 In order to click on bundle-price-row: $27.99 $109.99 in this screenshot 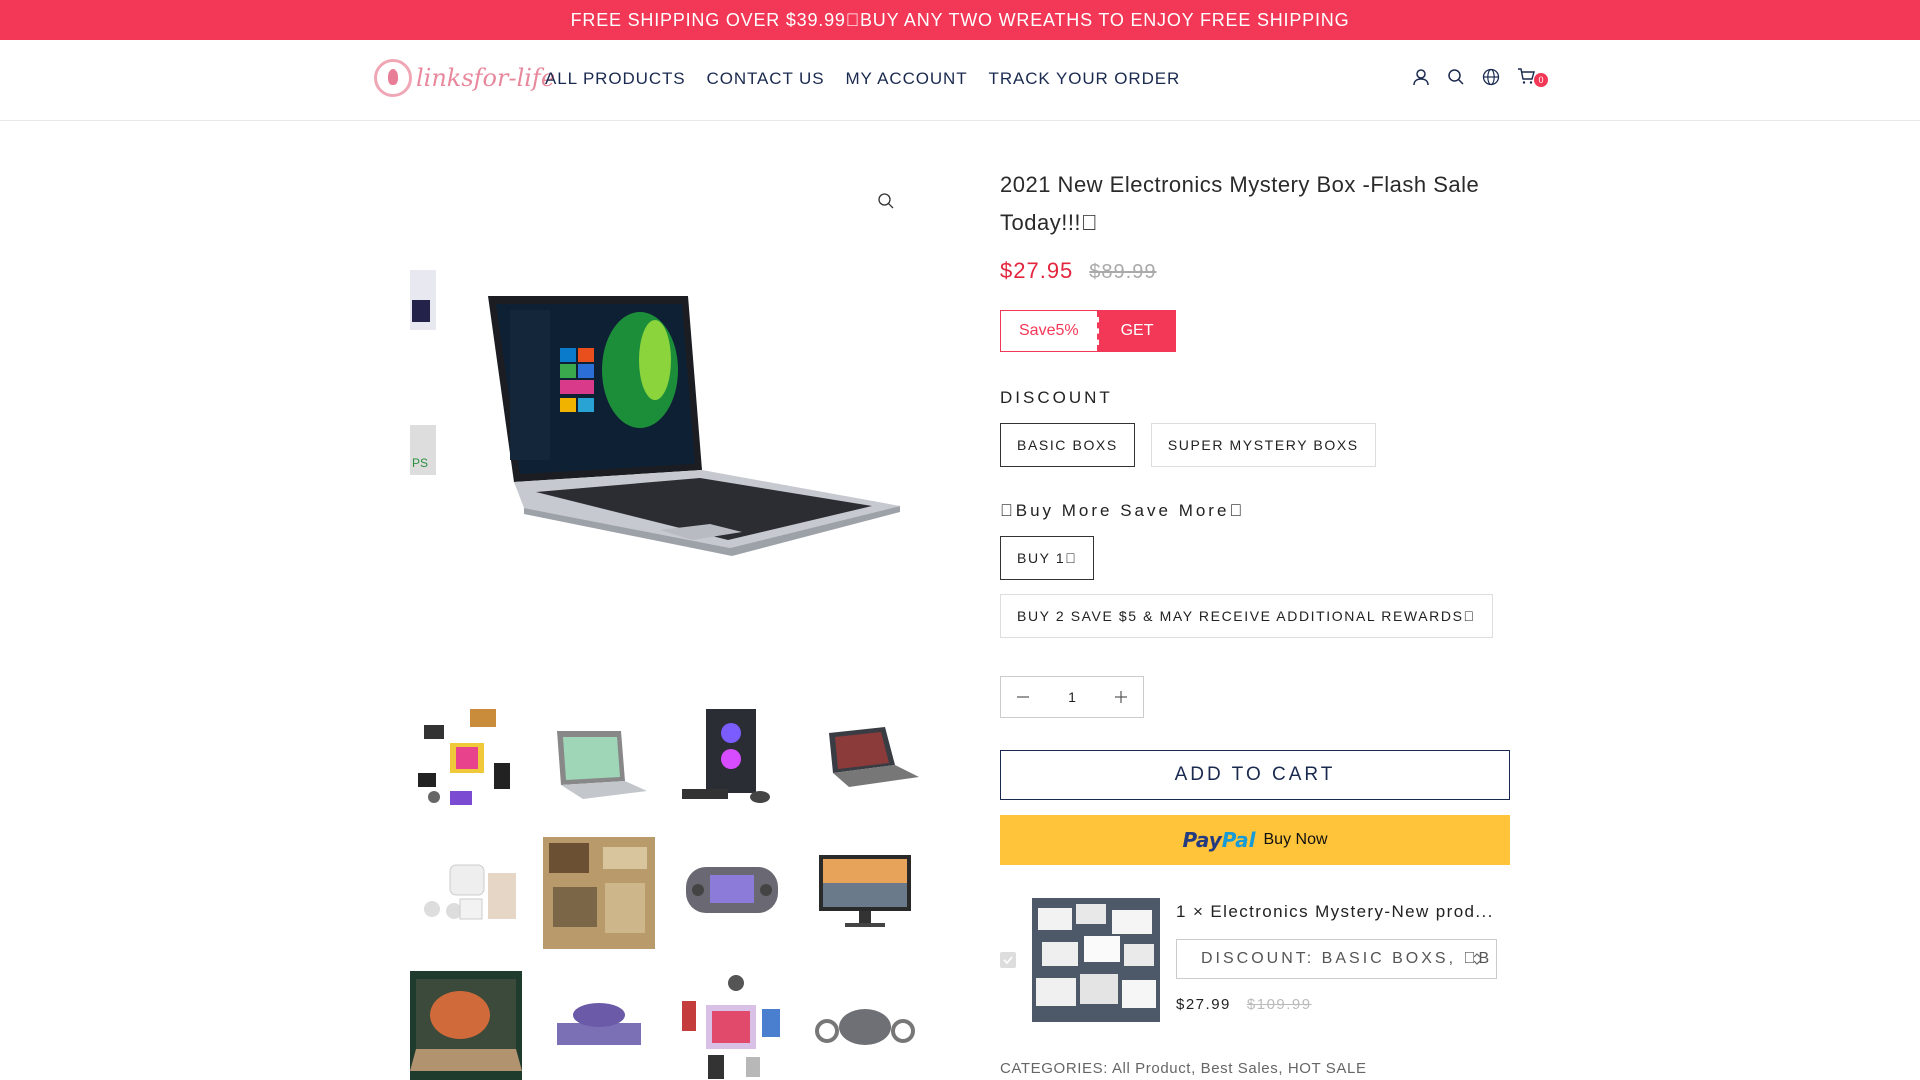, I will do `click(1244, 1004)`.